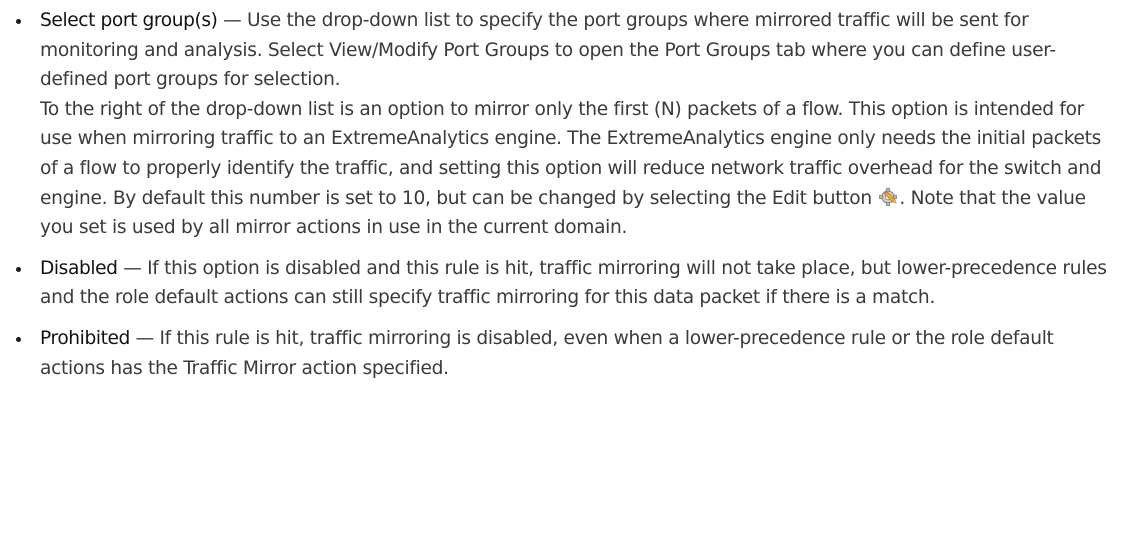 The image size is (1131, 539). I want to click on edit-gear-pencil-icon, so click(888, 196).